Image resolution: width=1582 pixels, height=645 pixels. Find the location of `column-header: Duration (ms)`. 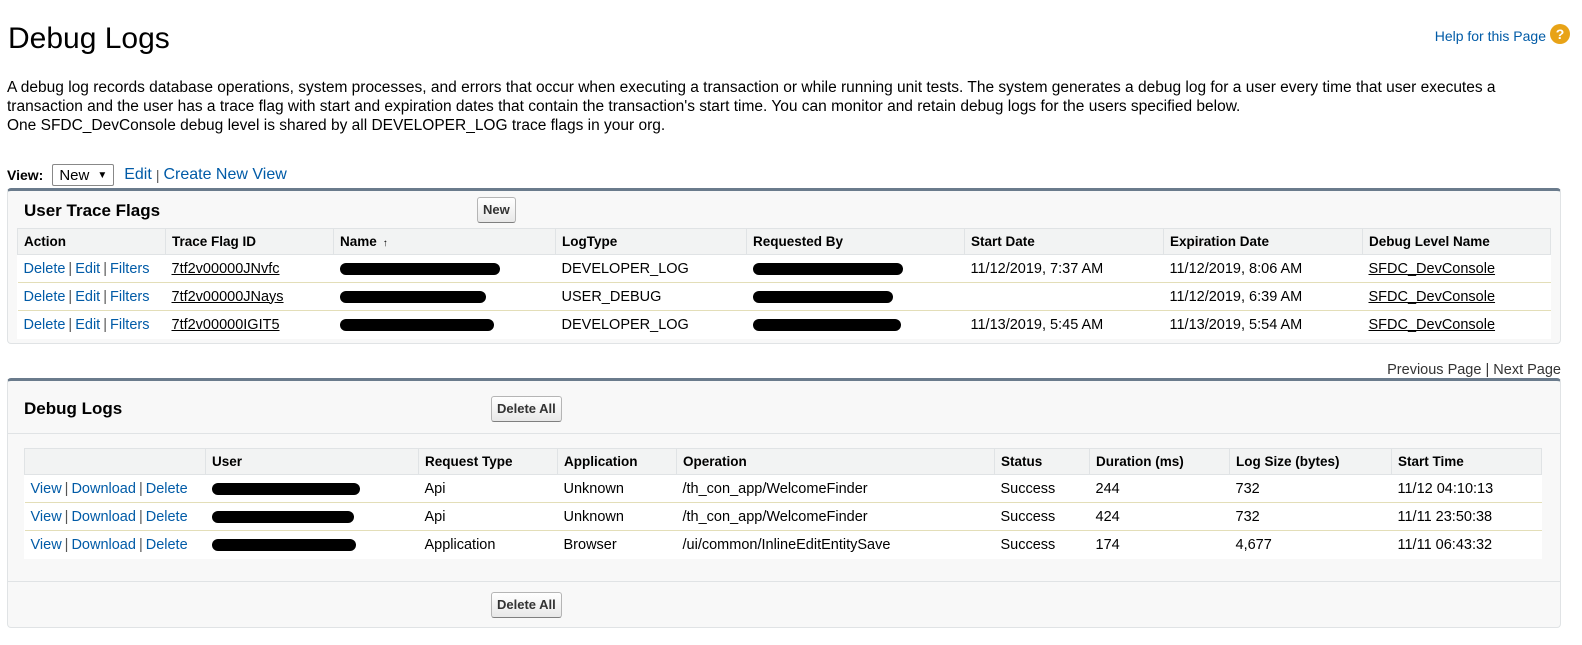

column-header: Duration (ms) is located at coordinates (1159, 461).